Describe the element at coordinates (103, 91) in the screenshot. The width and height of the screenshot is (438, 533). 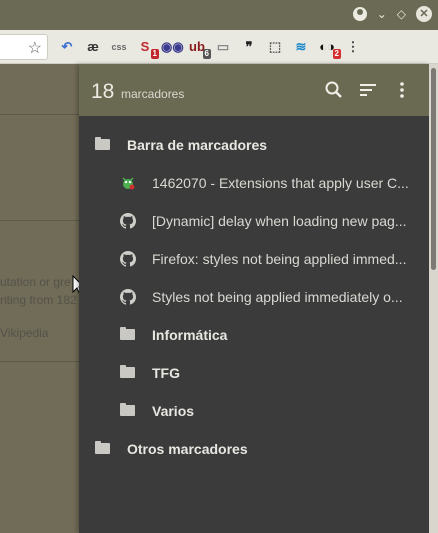
I see `bookmark-count: 18` at that location.